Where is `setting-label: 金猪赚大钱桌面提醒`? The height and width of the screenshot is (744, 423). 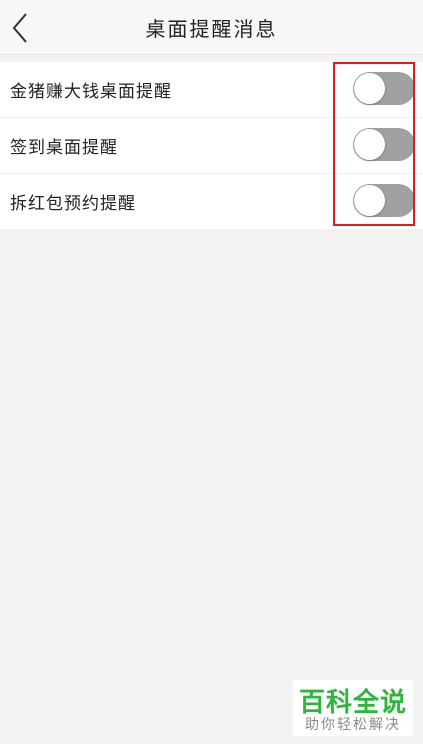 setting-label: 金猪赚大钱桌面提醒 is located at coordinates (91, 92).